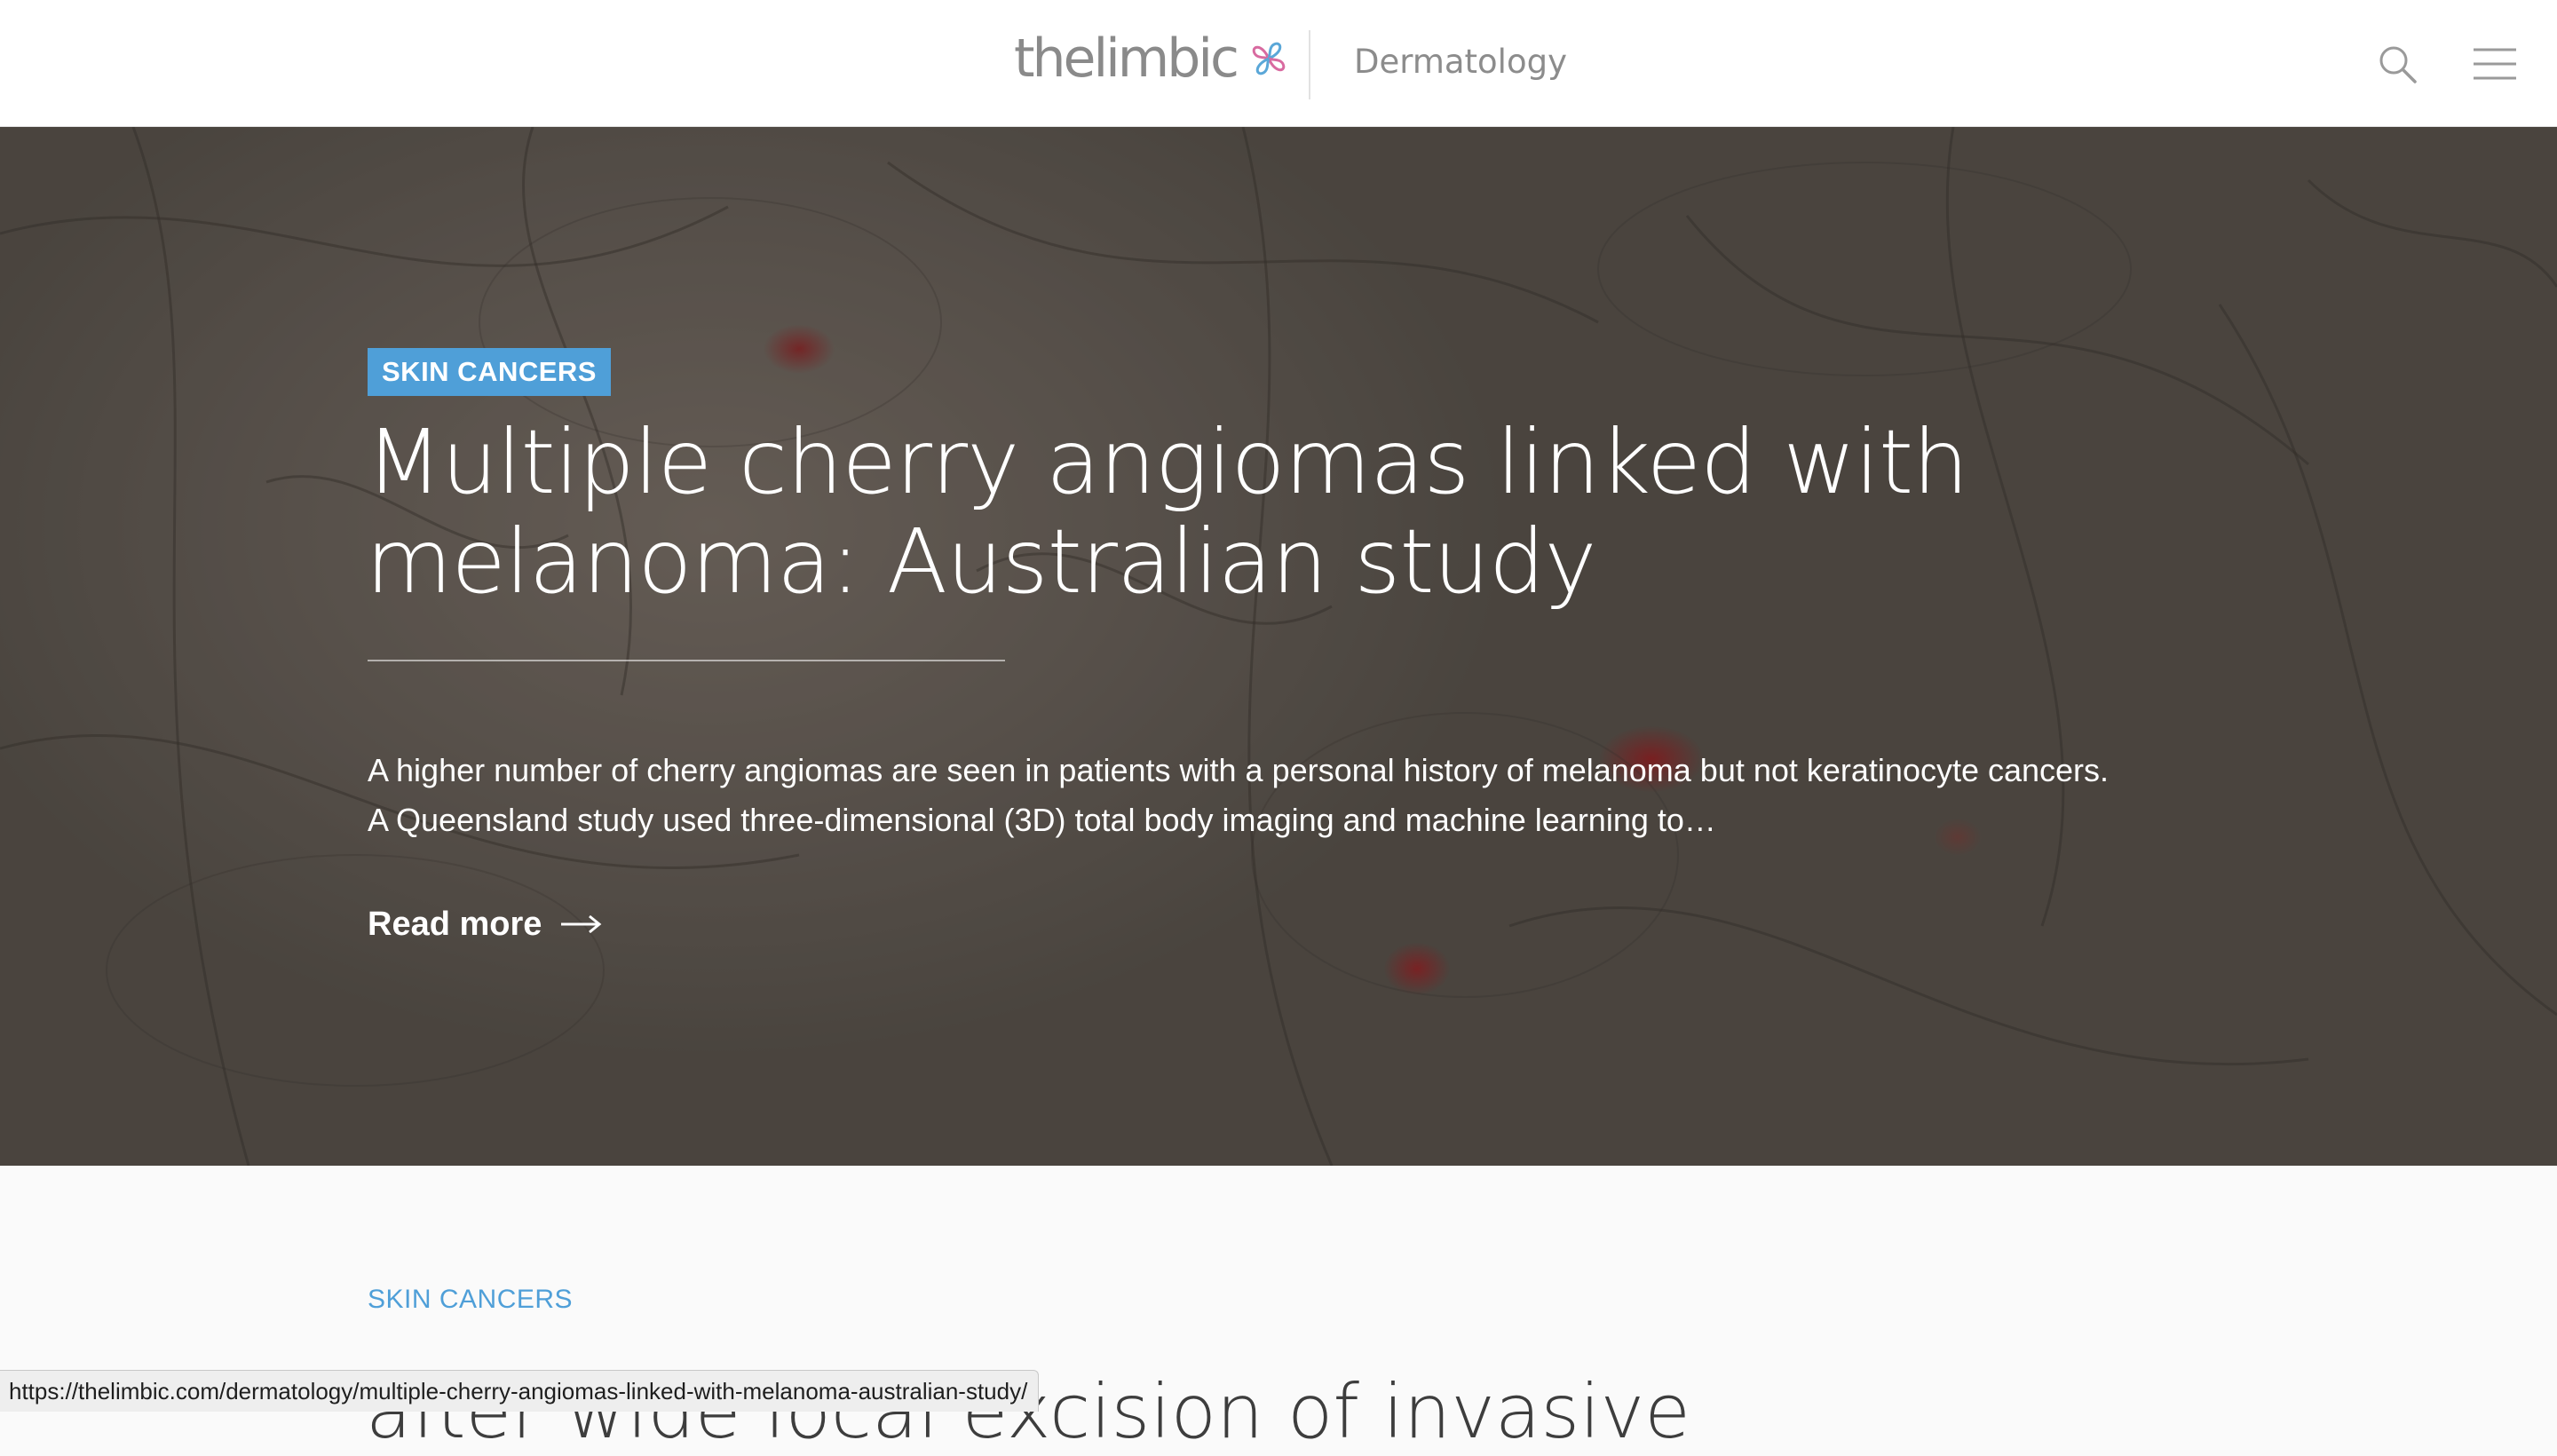 This screenshot has width=2557, height=1456. Describe the element at coordinates (686, 660) in the screenshot. I see `hero-divider` at that location.